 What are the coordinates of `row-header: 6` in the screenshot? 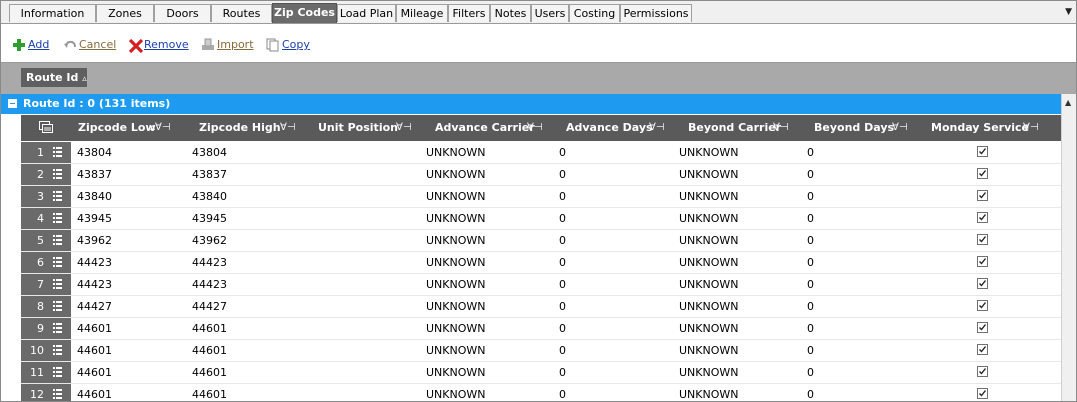 It's located at (46, 262).